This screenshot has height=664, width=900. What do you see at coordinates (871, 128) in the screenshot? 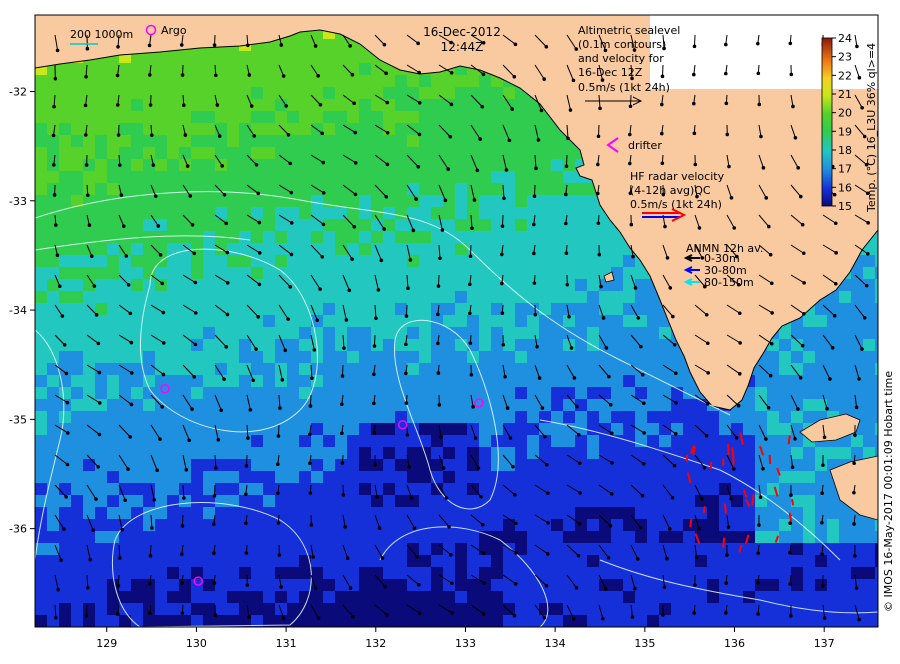
I see `colorbar-label: Temp. (°C) 16_L3U 36% ql>=4` at bounding box center [871, 128].